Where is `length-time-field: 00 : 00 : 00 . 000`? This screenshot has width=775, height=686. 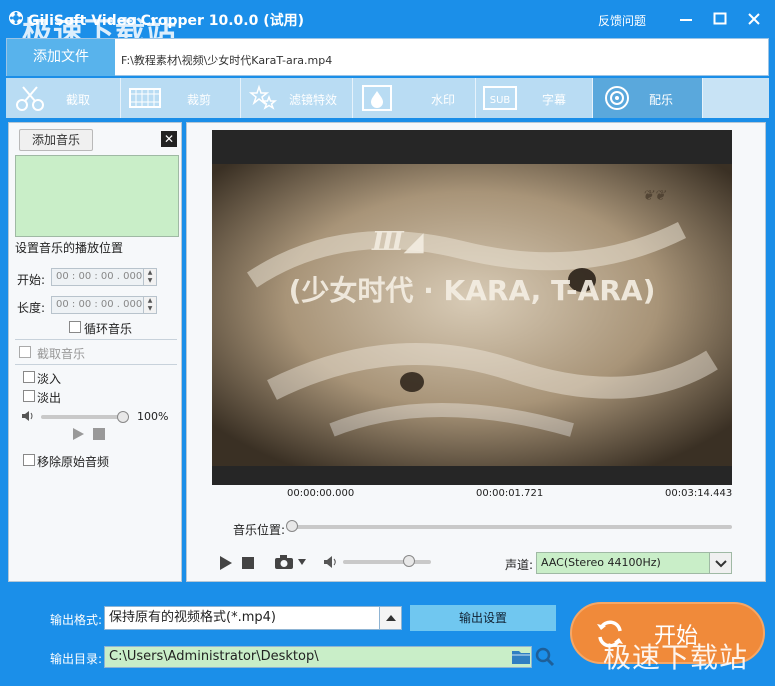
length-time-field: 00 : 00 : 00 . 000 is located at coordinates (99, 305).